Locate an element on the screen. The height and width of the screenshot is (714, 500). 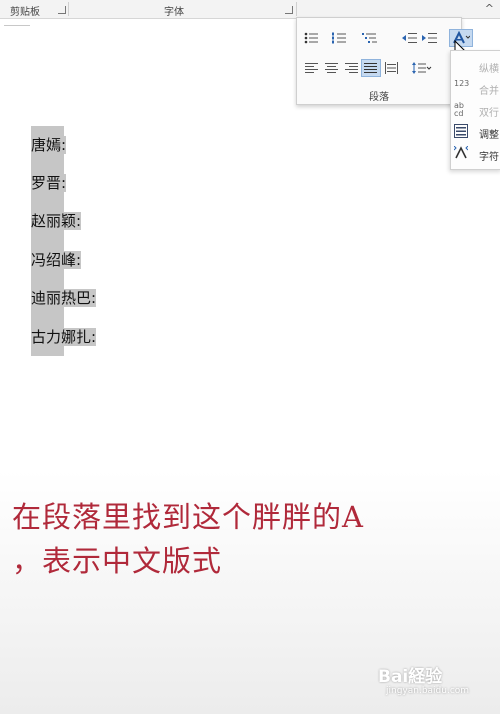
multilevel-list-icon is located at coordinates (370, 38).